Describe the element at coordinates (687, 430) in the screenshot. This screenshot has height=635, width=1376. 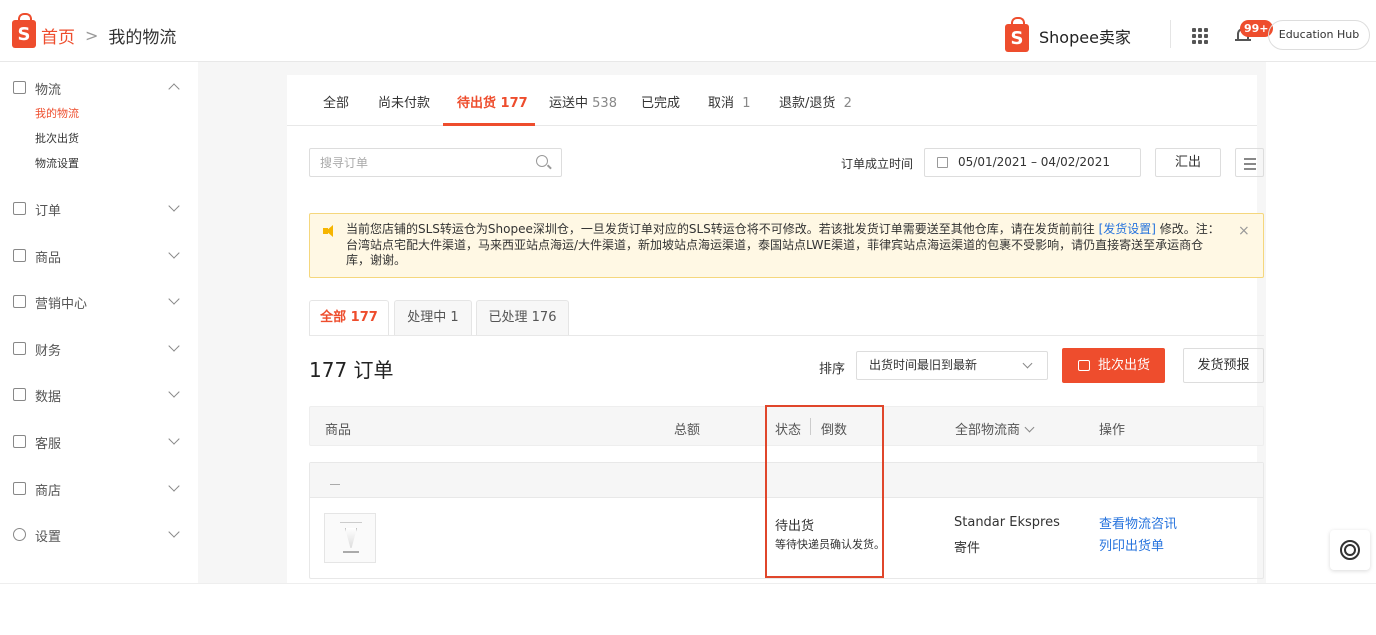
I see `col-total: 总额` at that location.